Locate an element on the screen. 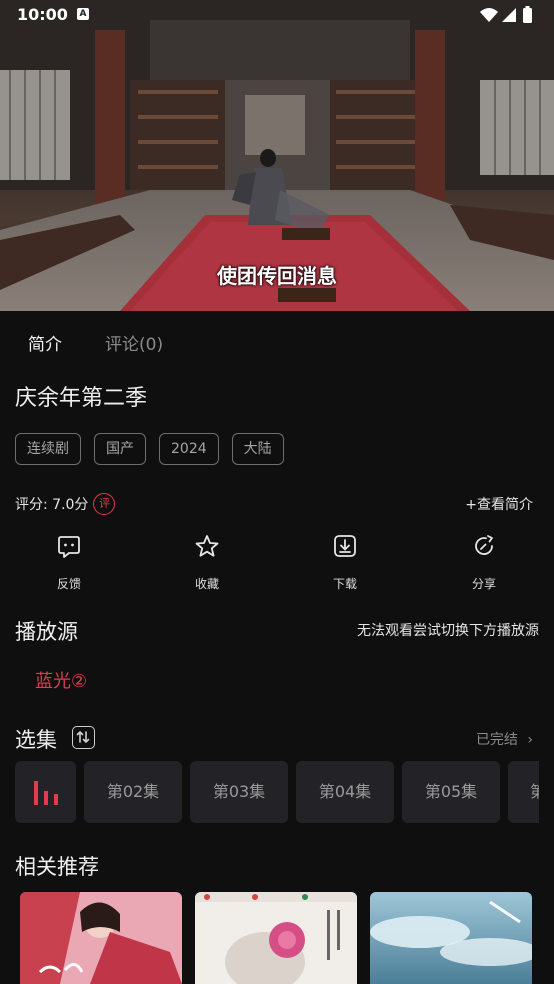  battery-icon is located at coordinates (527, 14).